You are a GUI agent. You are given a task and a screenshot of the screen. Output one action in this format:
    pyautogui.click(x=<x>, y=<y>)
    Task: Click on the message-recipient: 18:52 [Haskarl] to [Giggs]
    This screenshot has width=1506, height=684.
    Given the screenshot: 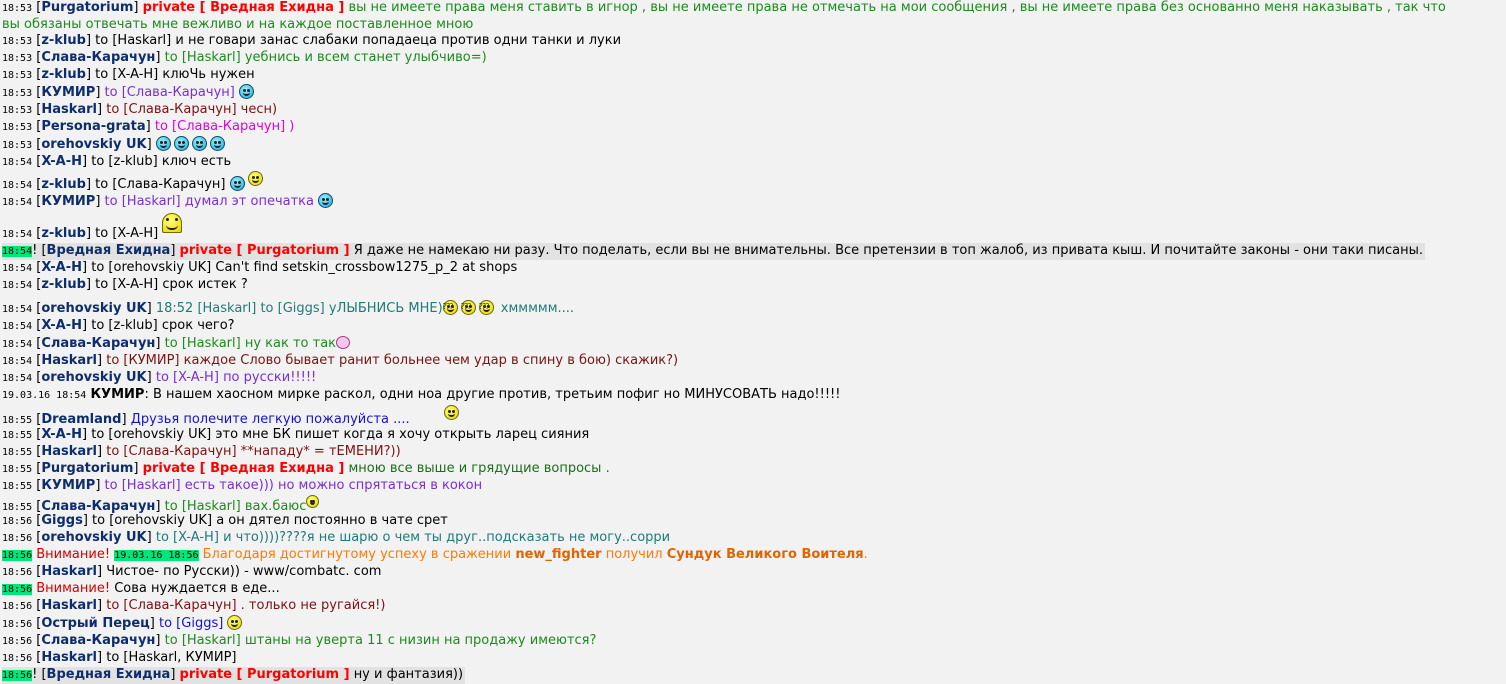 What is the action you would take?
    pyautogui.click(x=240, y=308)
    